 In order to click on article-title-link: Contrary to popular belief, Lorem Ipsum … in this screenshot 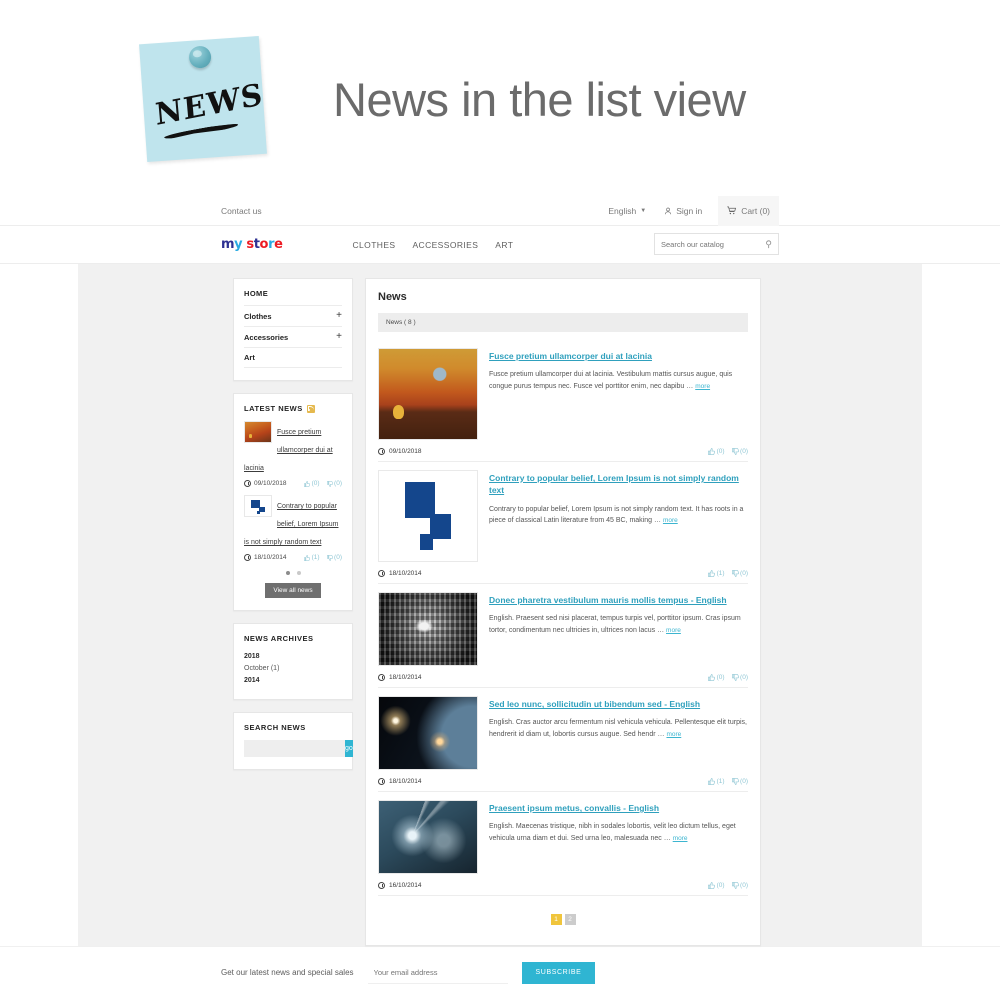, I will do `click(618, 484)`.